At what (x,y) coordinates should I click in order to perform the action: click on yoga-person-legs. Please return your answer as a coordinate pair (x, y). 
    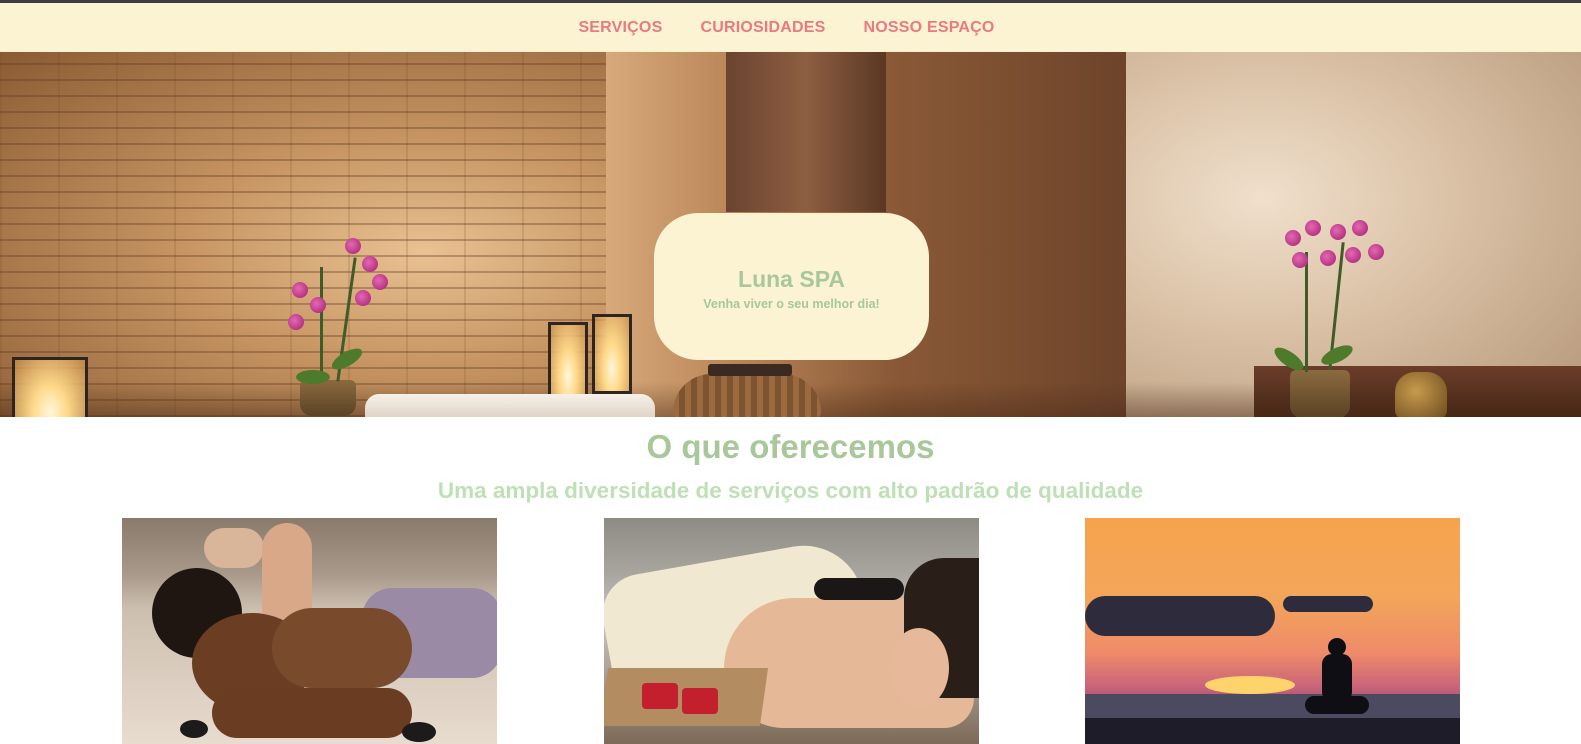
    Looking at the image, I should click on (1337, 705).